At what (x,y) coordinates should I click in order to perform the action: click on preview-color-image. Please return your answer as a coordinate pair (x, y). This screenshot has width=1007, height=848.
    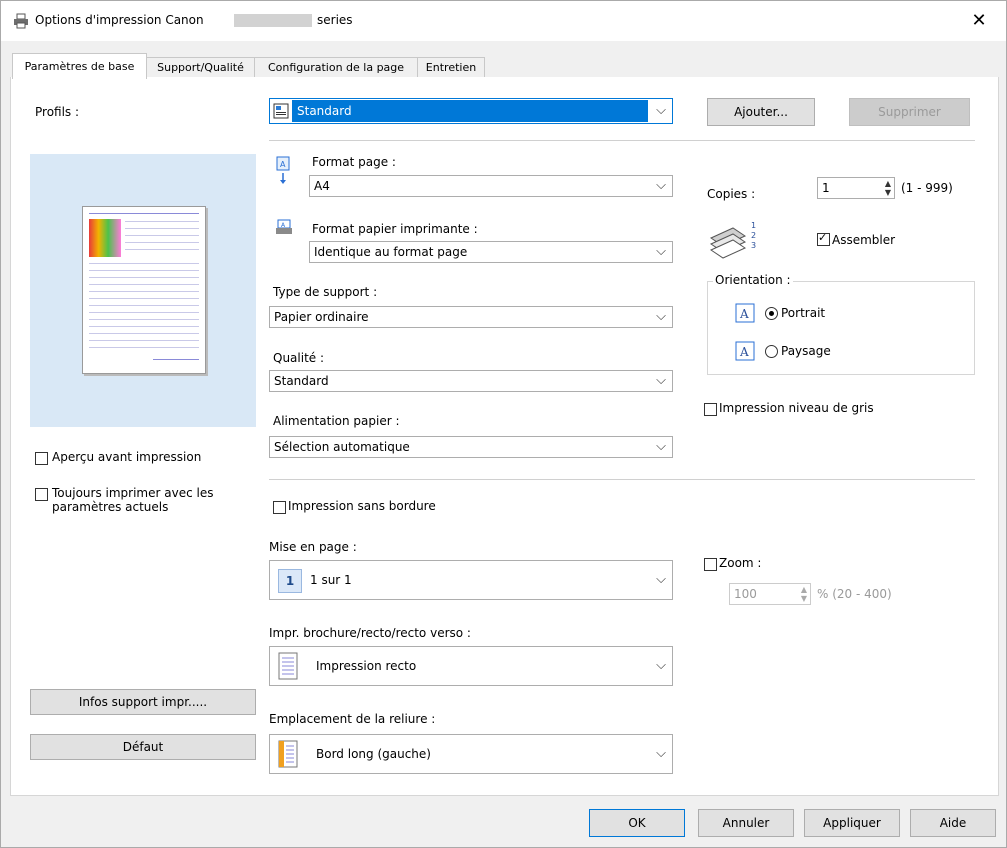
    Looking at the image, I should click on (105, 238).